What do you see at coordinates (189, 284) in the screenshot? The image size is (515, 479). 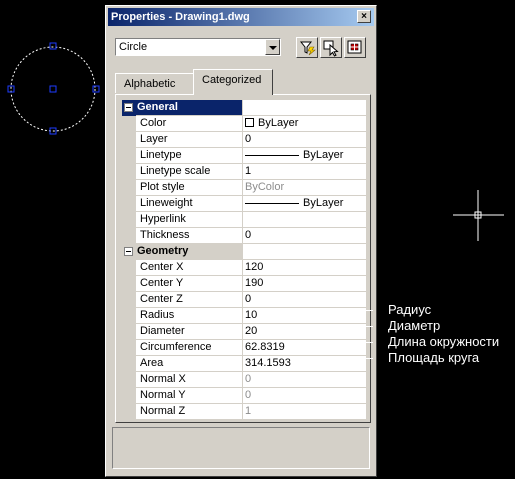 I see `property-name-cell: Center Y` at bounding box center [189, 284].